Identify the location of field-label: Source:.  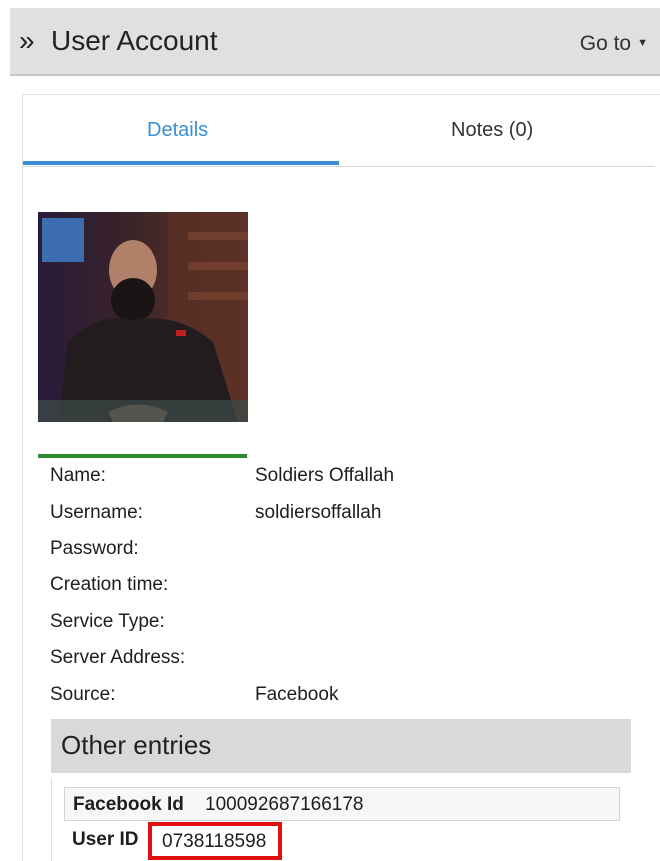
(83, 694).